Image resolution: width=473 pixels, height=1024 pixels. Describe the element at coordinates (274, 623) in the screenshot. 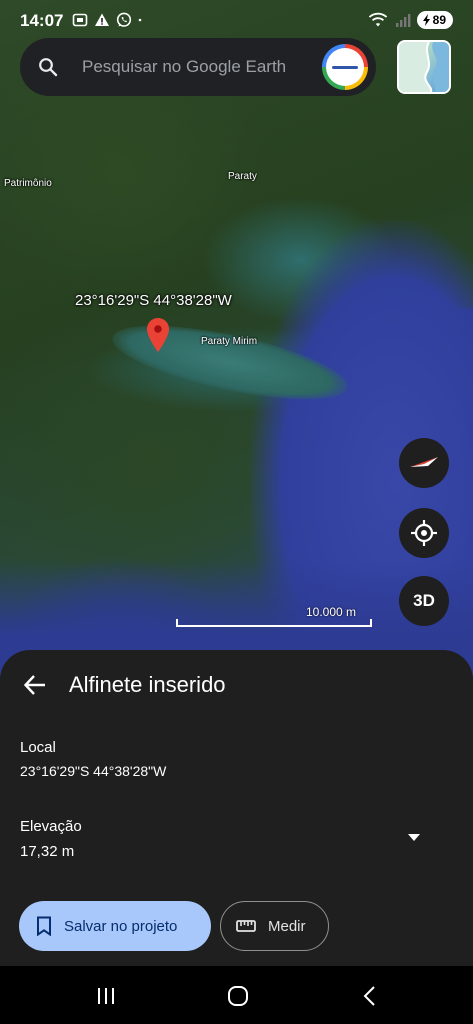

I see `scale-bar` at that location.